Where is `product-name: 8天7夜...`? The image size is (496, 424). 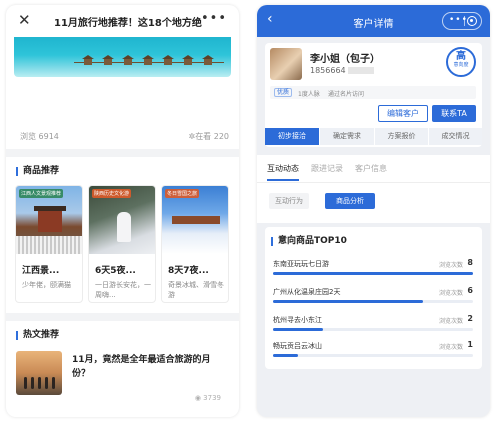
product-name: 8天7夜... is located at coordinates (188, 271).